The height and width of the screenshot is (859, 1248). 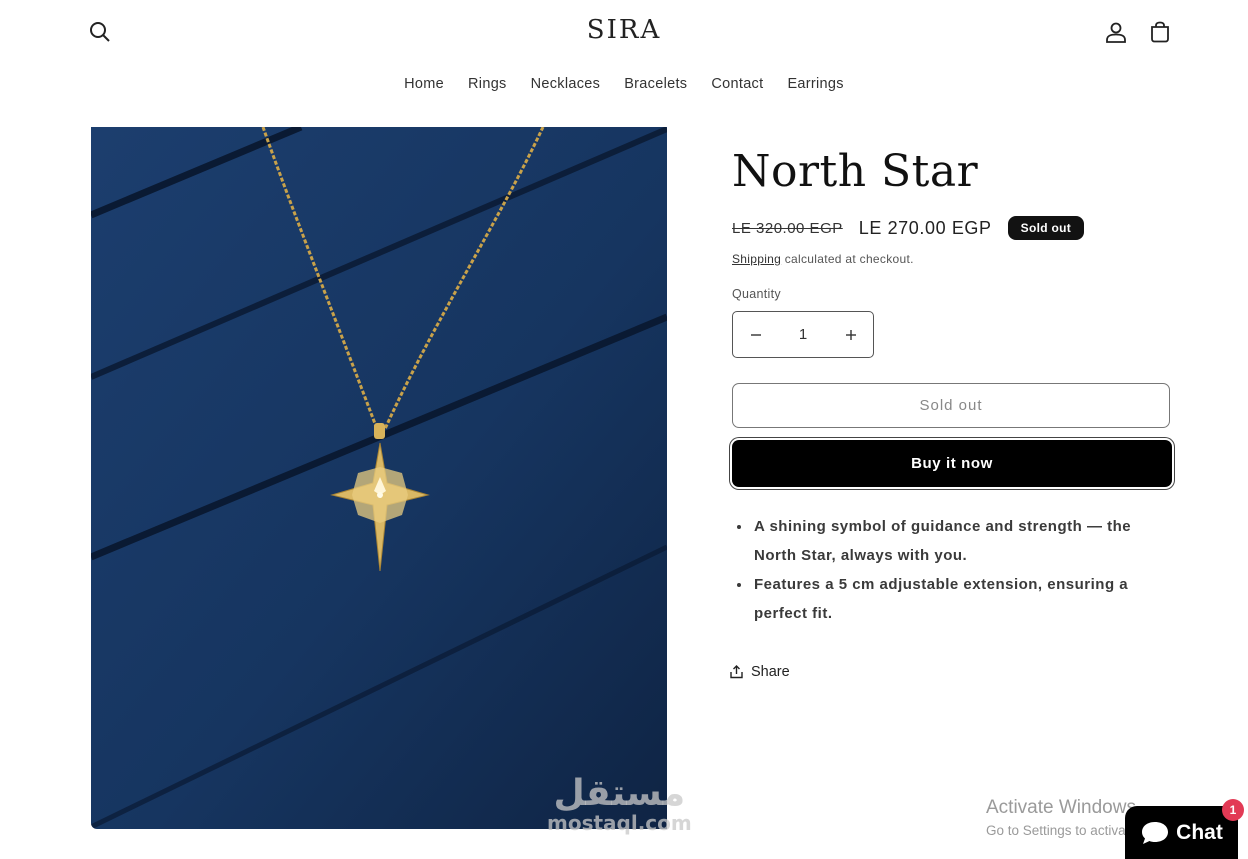 What do you see at coordinates (952, 463) in the screenshot?
I see `buy-now-button: Buy it now` at bounding box center [952, 463].